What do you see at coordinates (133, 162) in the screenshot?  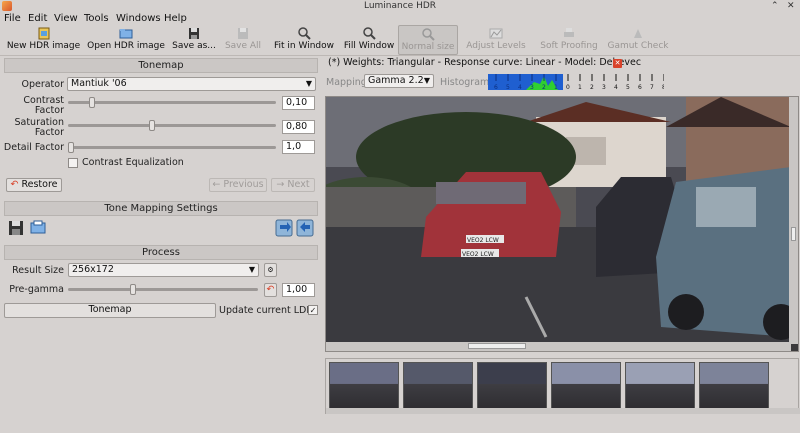 I see `contrast-eq-label: Contrast Equalization` at bounding box center [133, 162].